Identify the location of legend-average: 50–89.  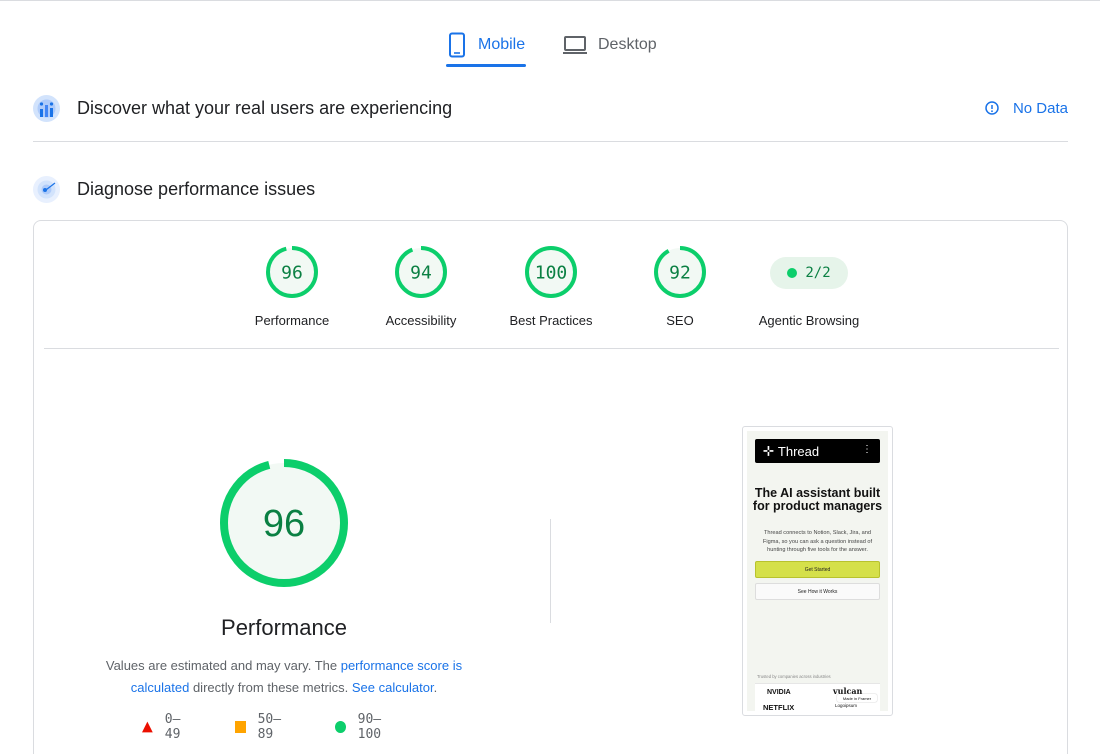
(263, 727).